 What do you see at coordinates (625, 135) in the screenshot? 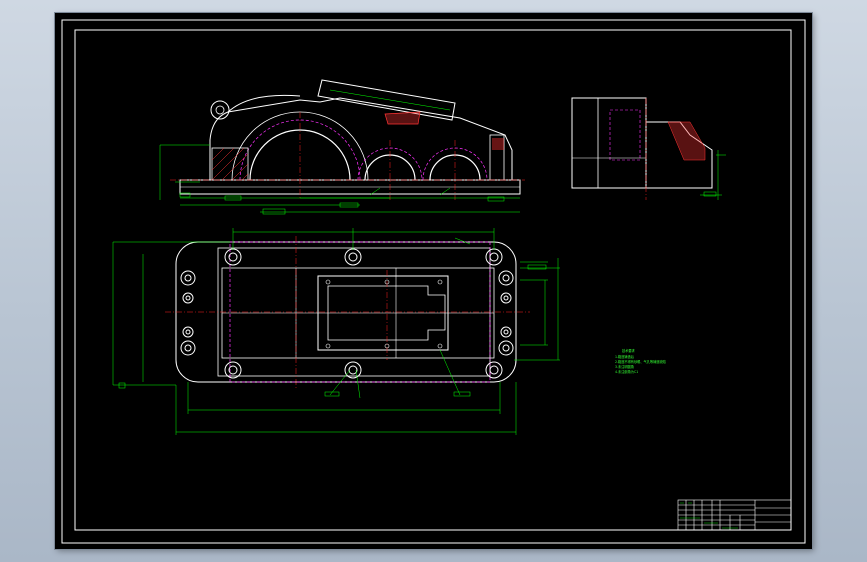
I see `side-hidden` at bounding box center [625, 135].